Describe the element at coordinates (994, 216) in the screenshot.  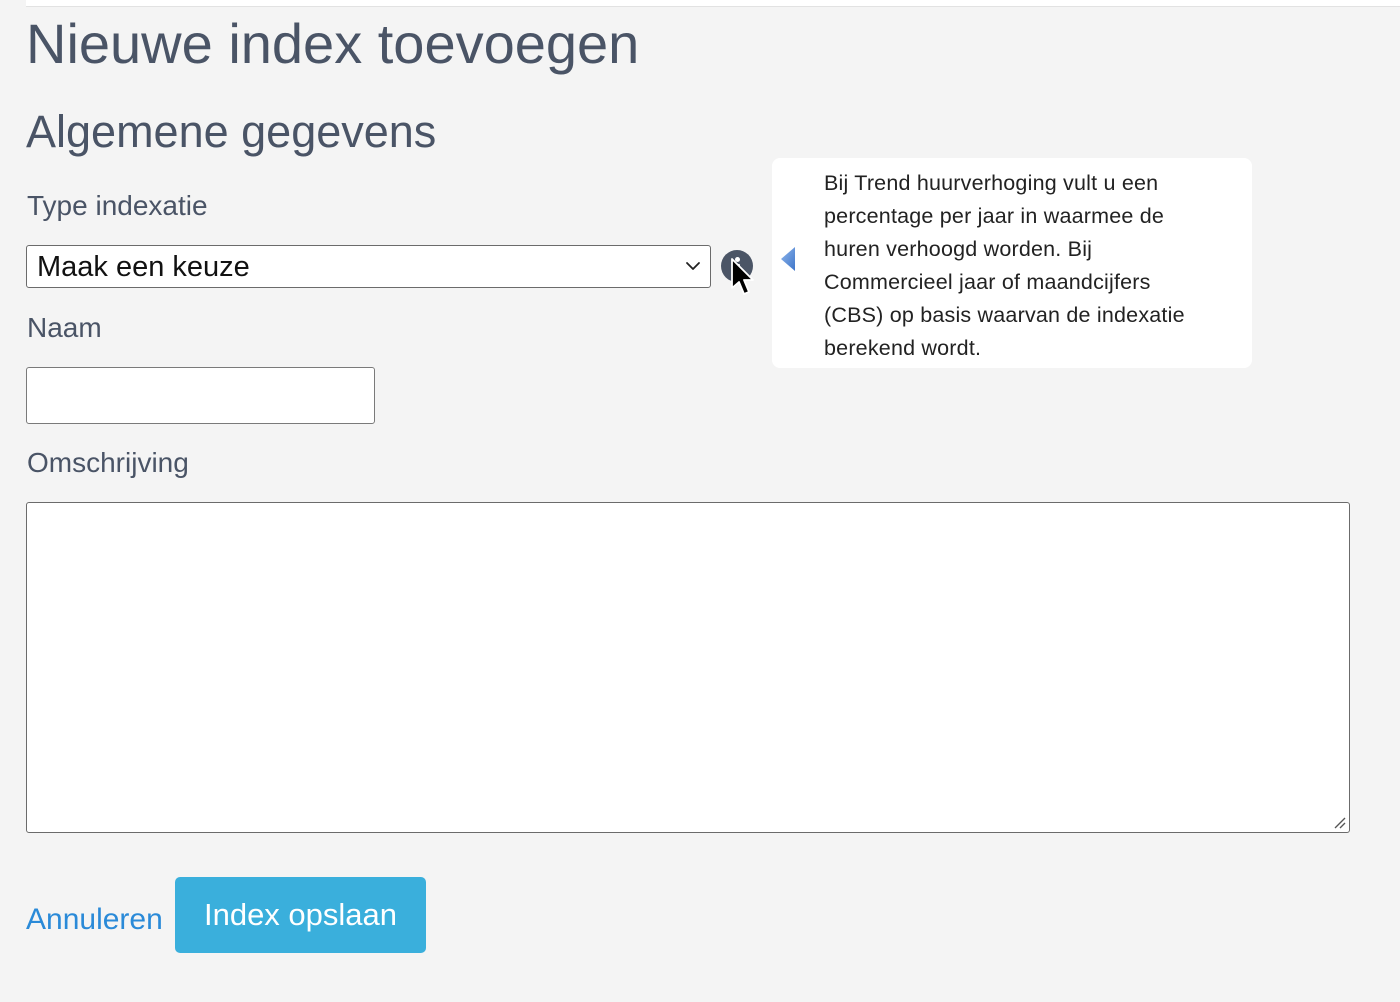
I see `tooltip-line: percentage per jaar in waarmee de` at that location.